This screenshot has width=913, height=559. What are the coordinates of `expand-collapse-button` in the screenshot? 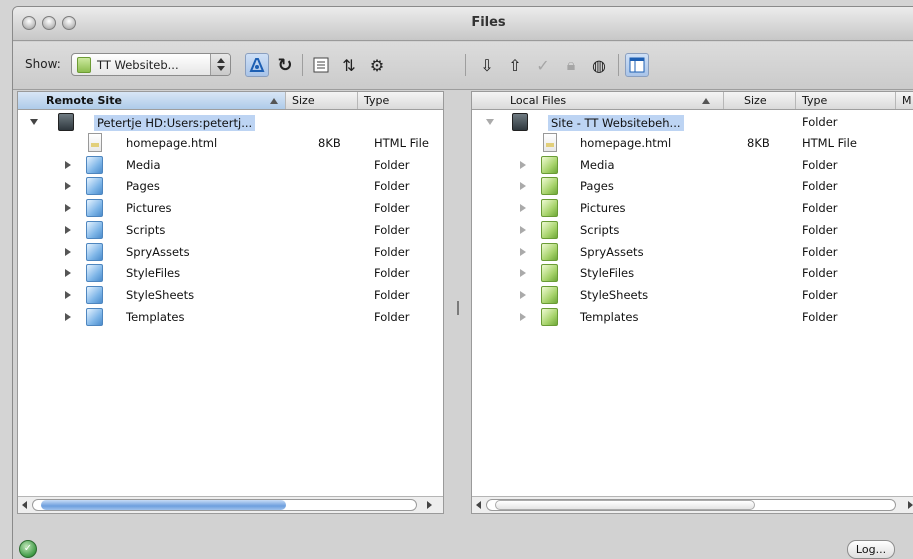 It's located at (321, 65).